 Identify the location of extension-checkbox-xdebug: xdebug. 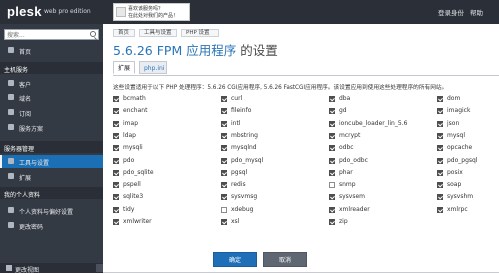
(269, 211).